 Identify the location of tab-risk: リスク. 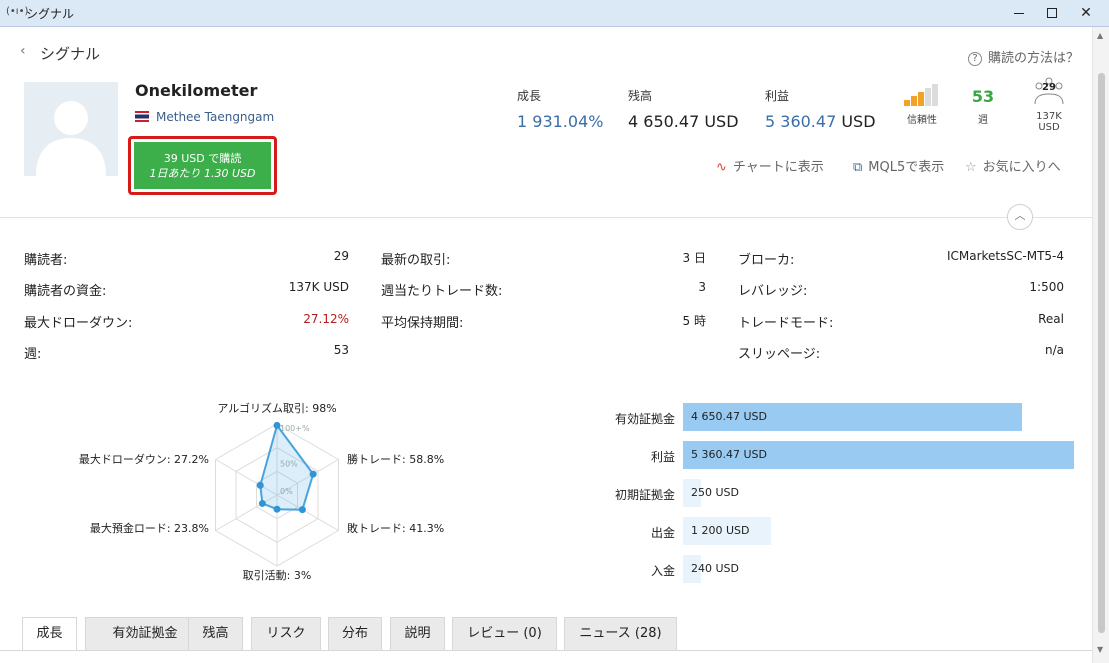
(286, 634).